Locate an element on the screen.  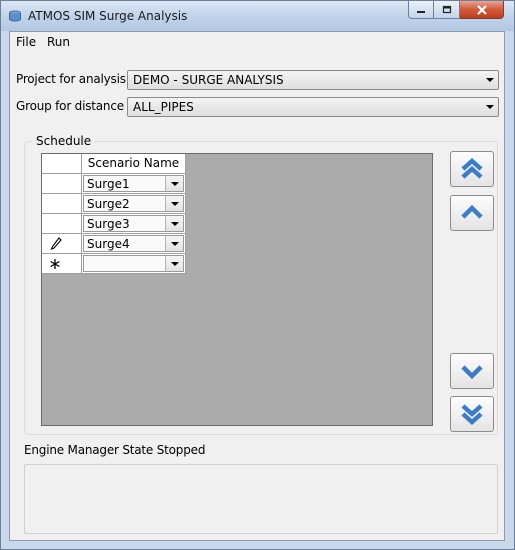
move-to-top-button is located at coordinates (472, 169).